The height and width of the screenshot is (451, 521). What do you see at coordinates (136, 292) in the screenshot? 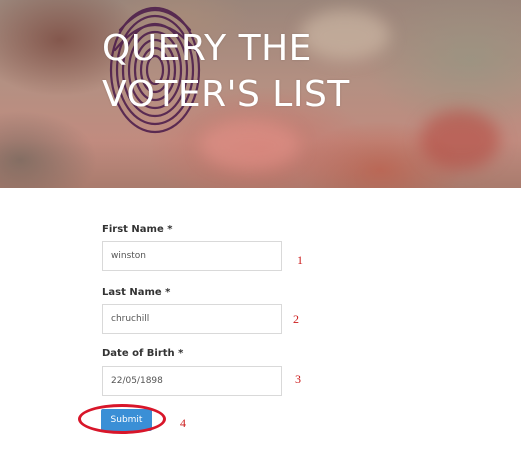
I see `last-name-label: Last Name *` at bounding box center [136, 292].